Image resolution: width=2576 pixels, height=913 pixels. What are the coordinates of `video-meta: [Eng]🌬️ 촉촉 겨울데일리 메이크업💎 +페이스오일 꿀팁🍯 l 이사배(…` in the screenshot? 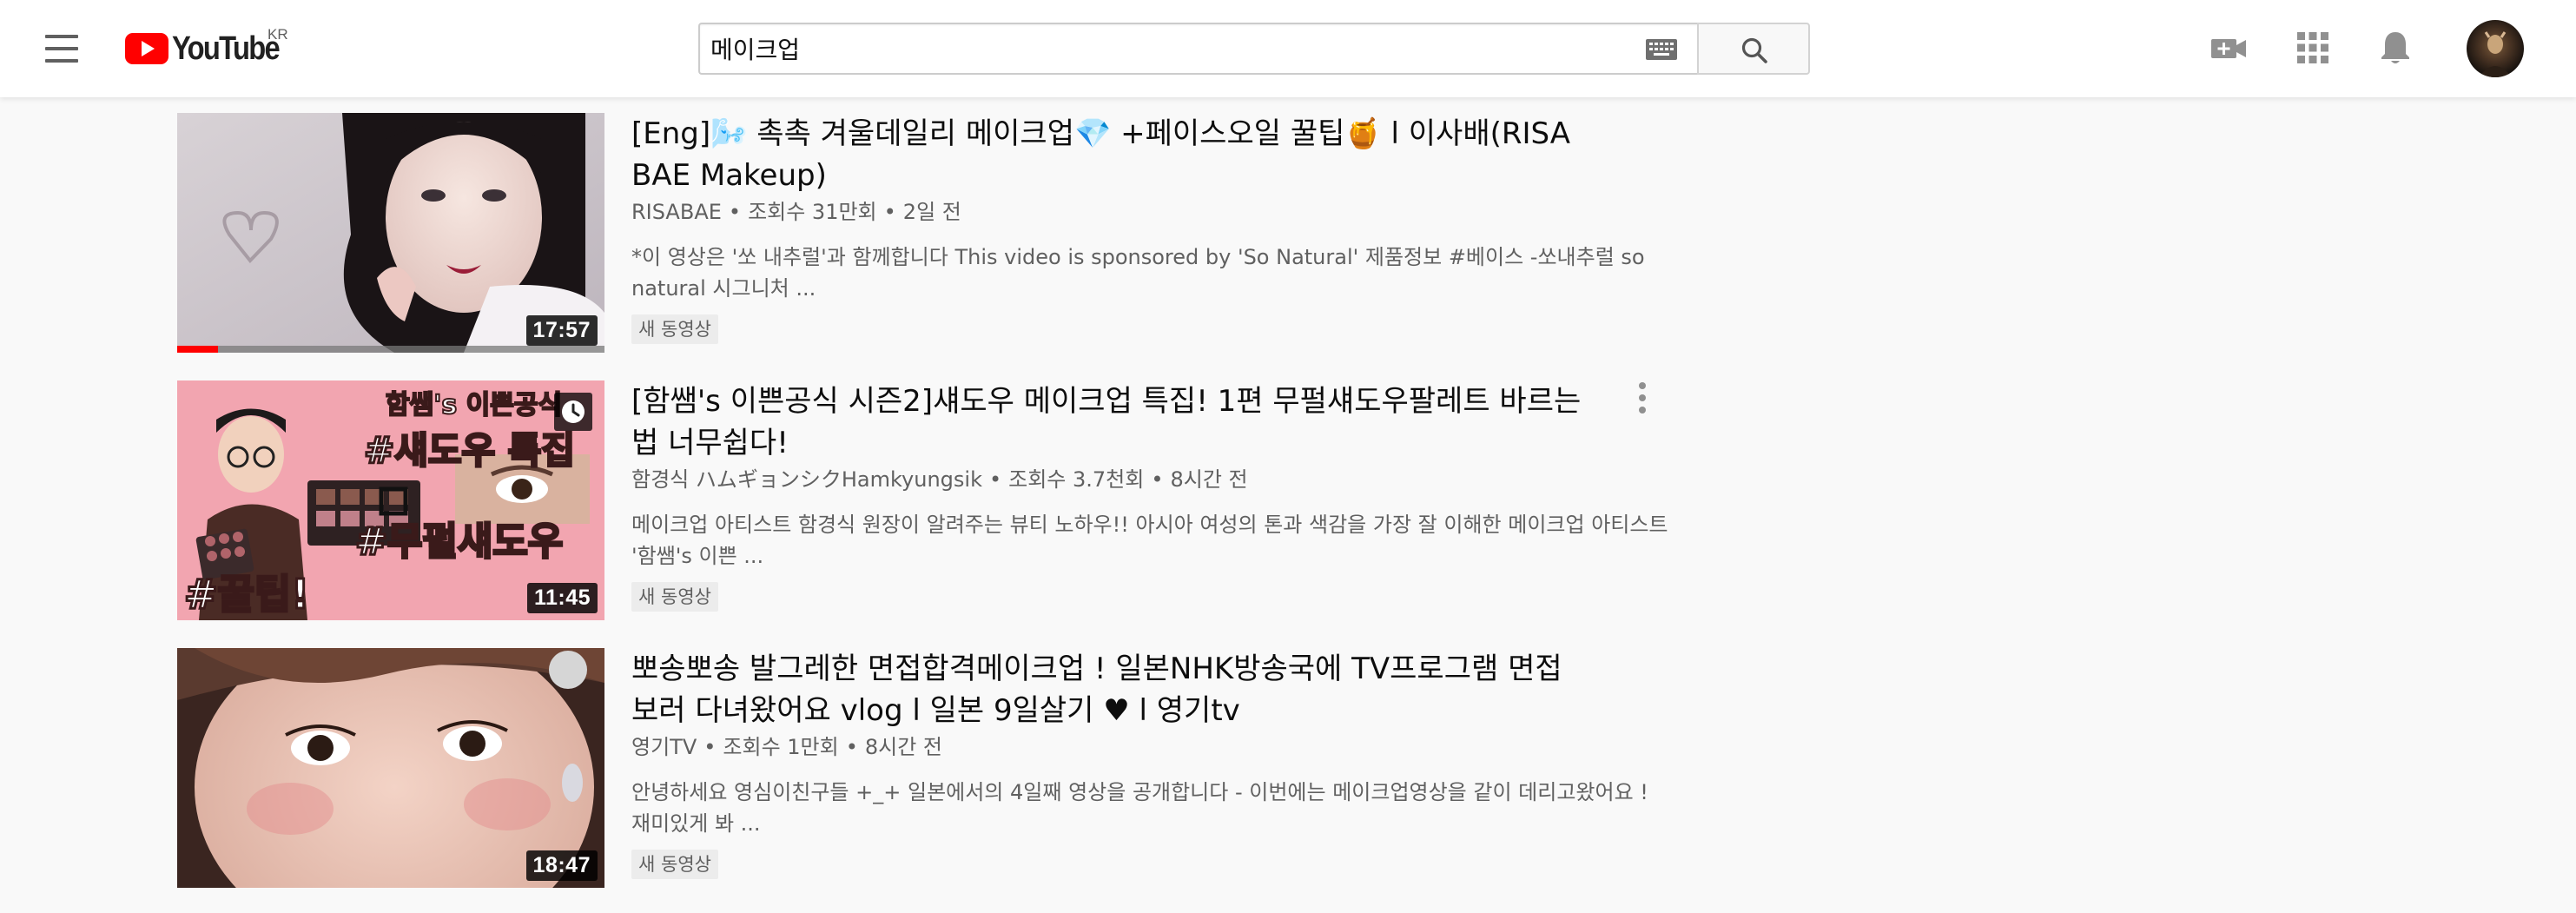 It's located at (1153, 228).